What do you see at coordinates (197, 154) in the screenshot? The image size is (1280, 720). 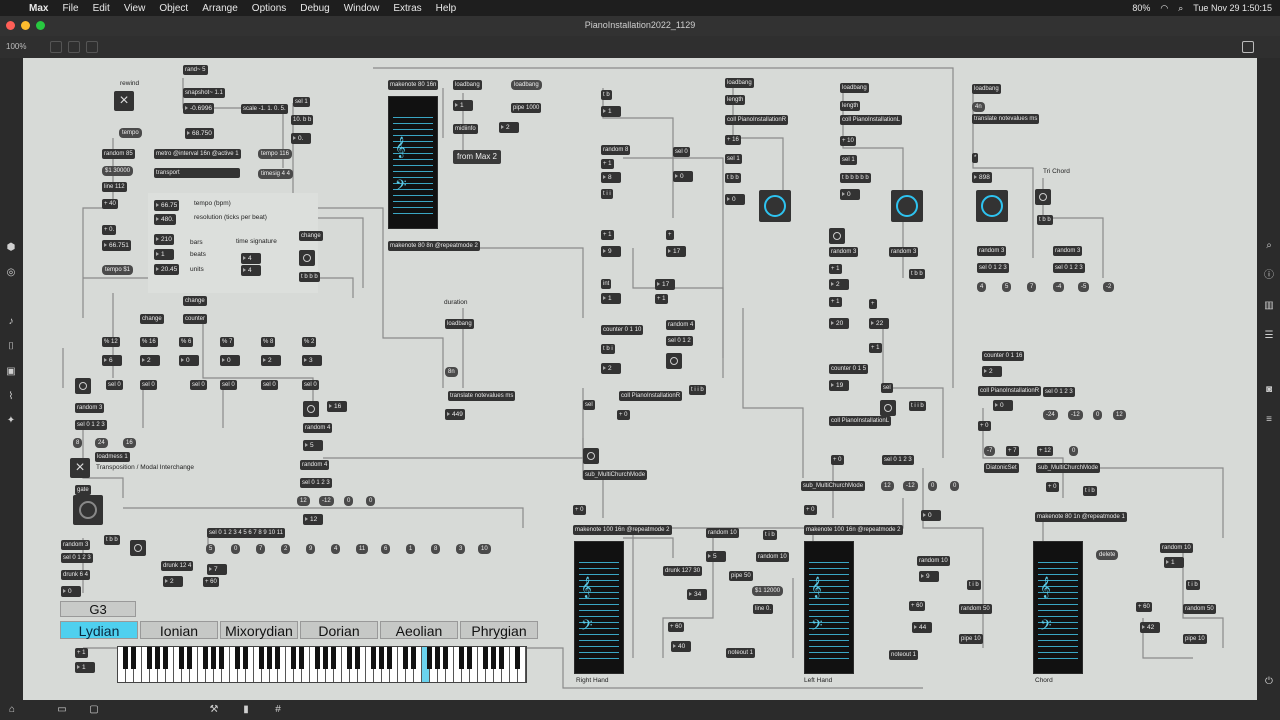 I see `metro-object: metro @interval 16n @active 1` at bounding box center [197, 154].